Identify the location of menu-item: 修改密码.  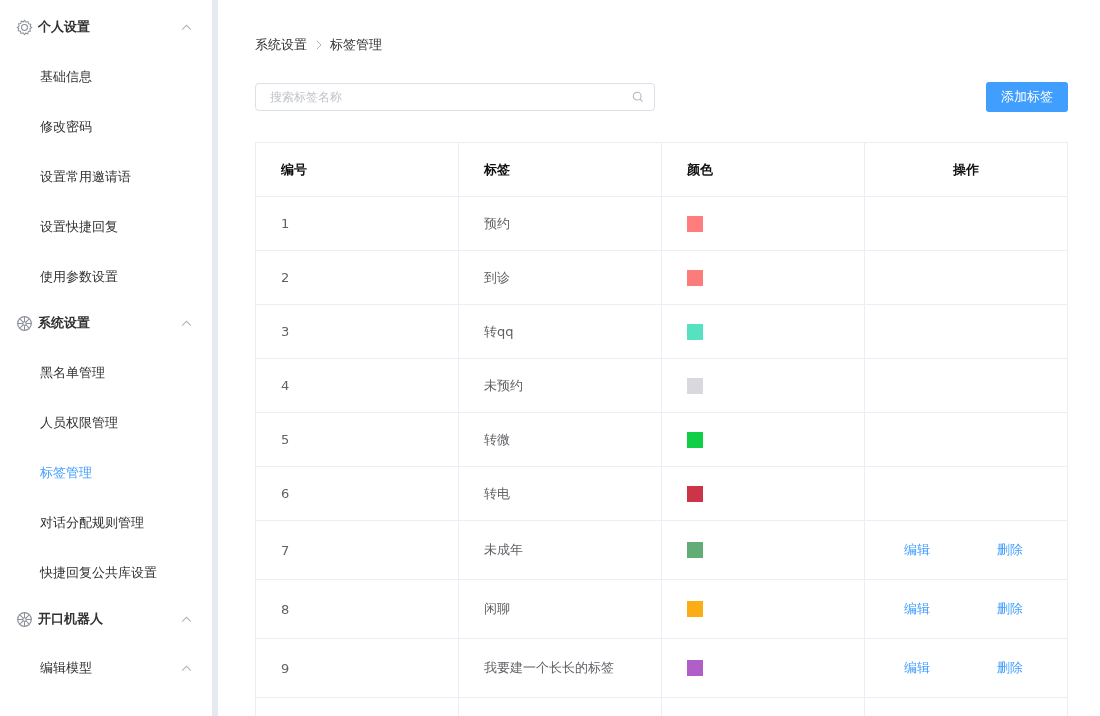
(106, 127).